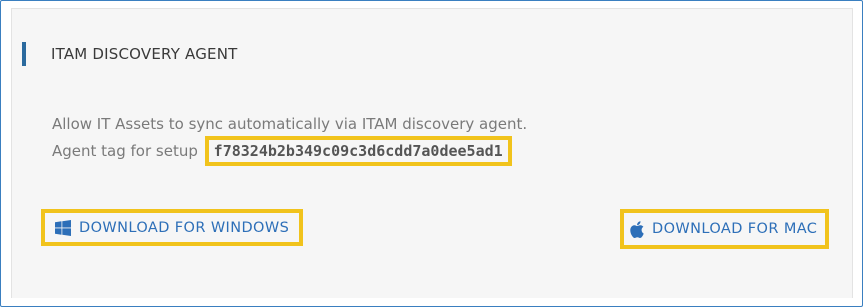 This screenshot has width=863, height=307. What do you see at coordinates (637, 229) in the screenshot?
I see `apple-icon` at bounding box center [637, 229].